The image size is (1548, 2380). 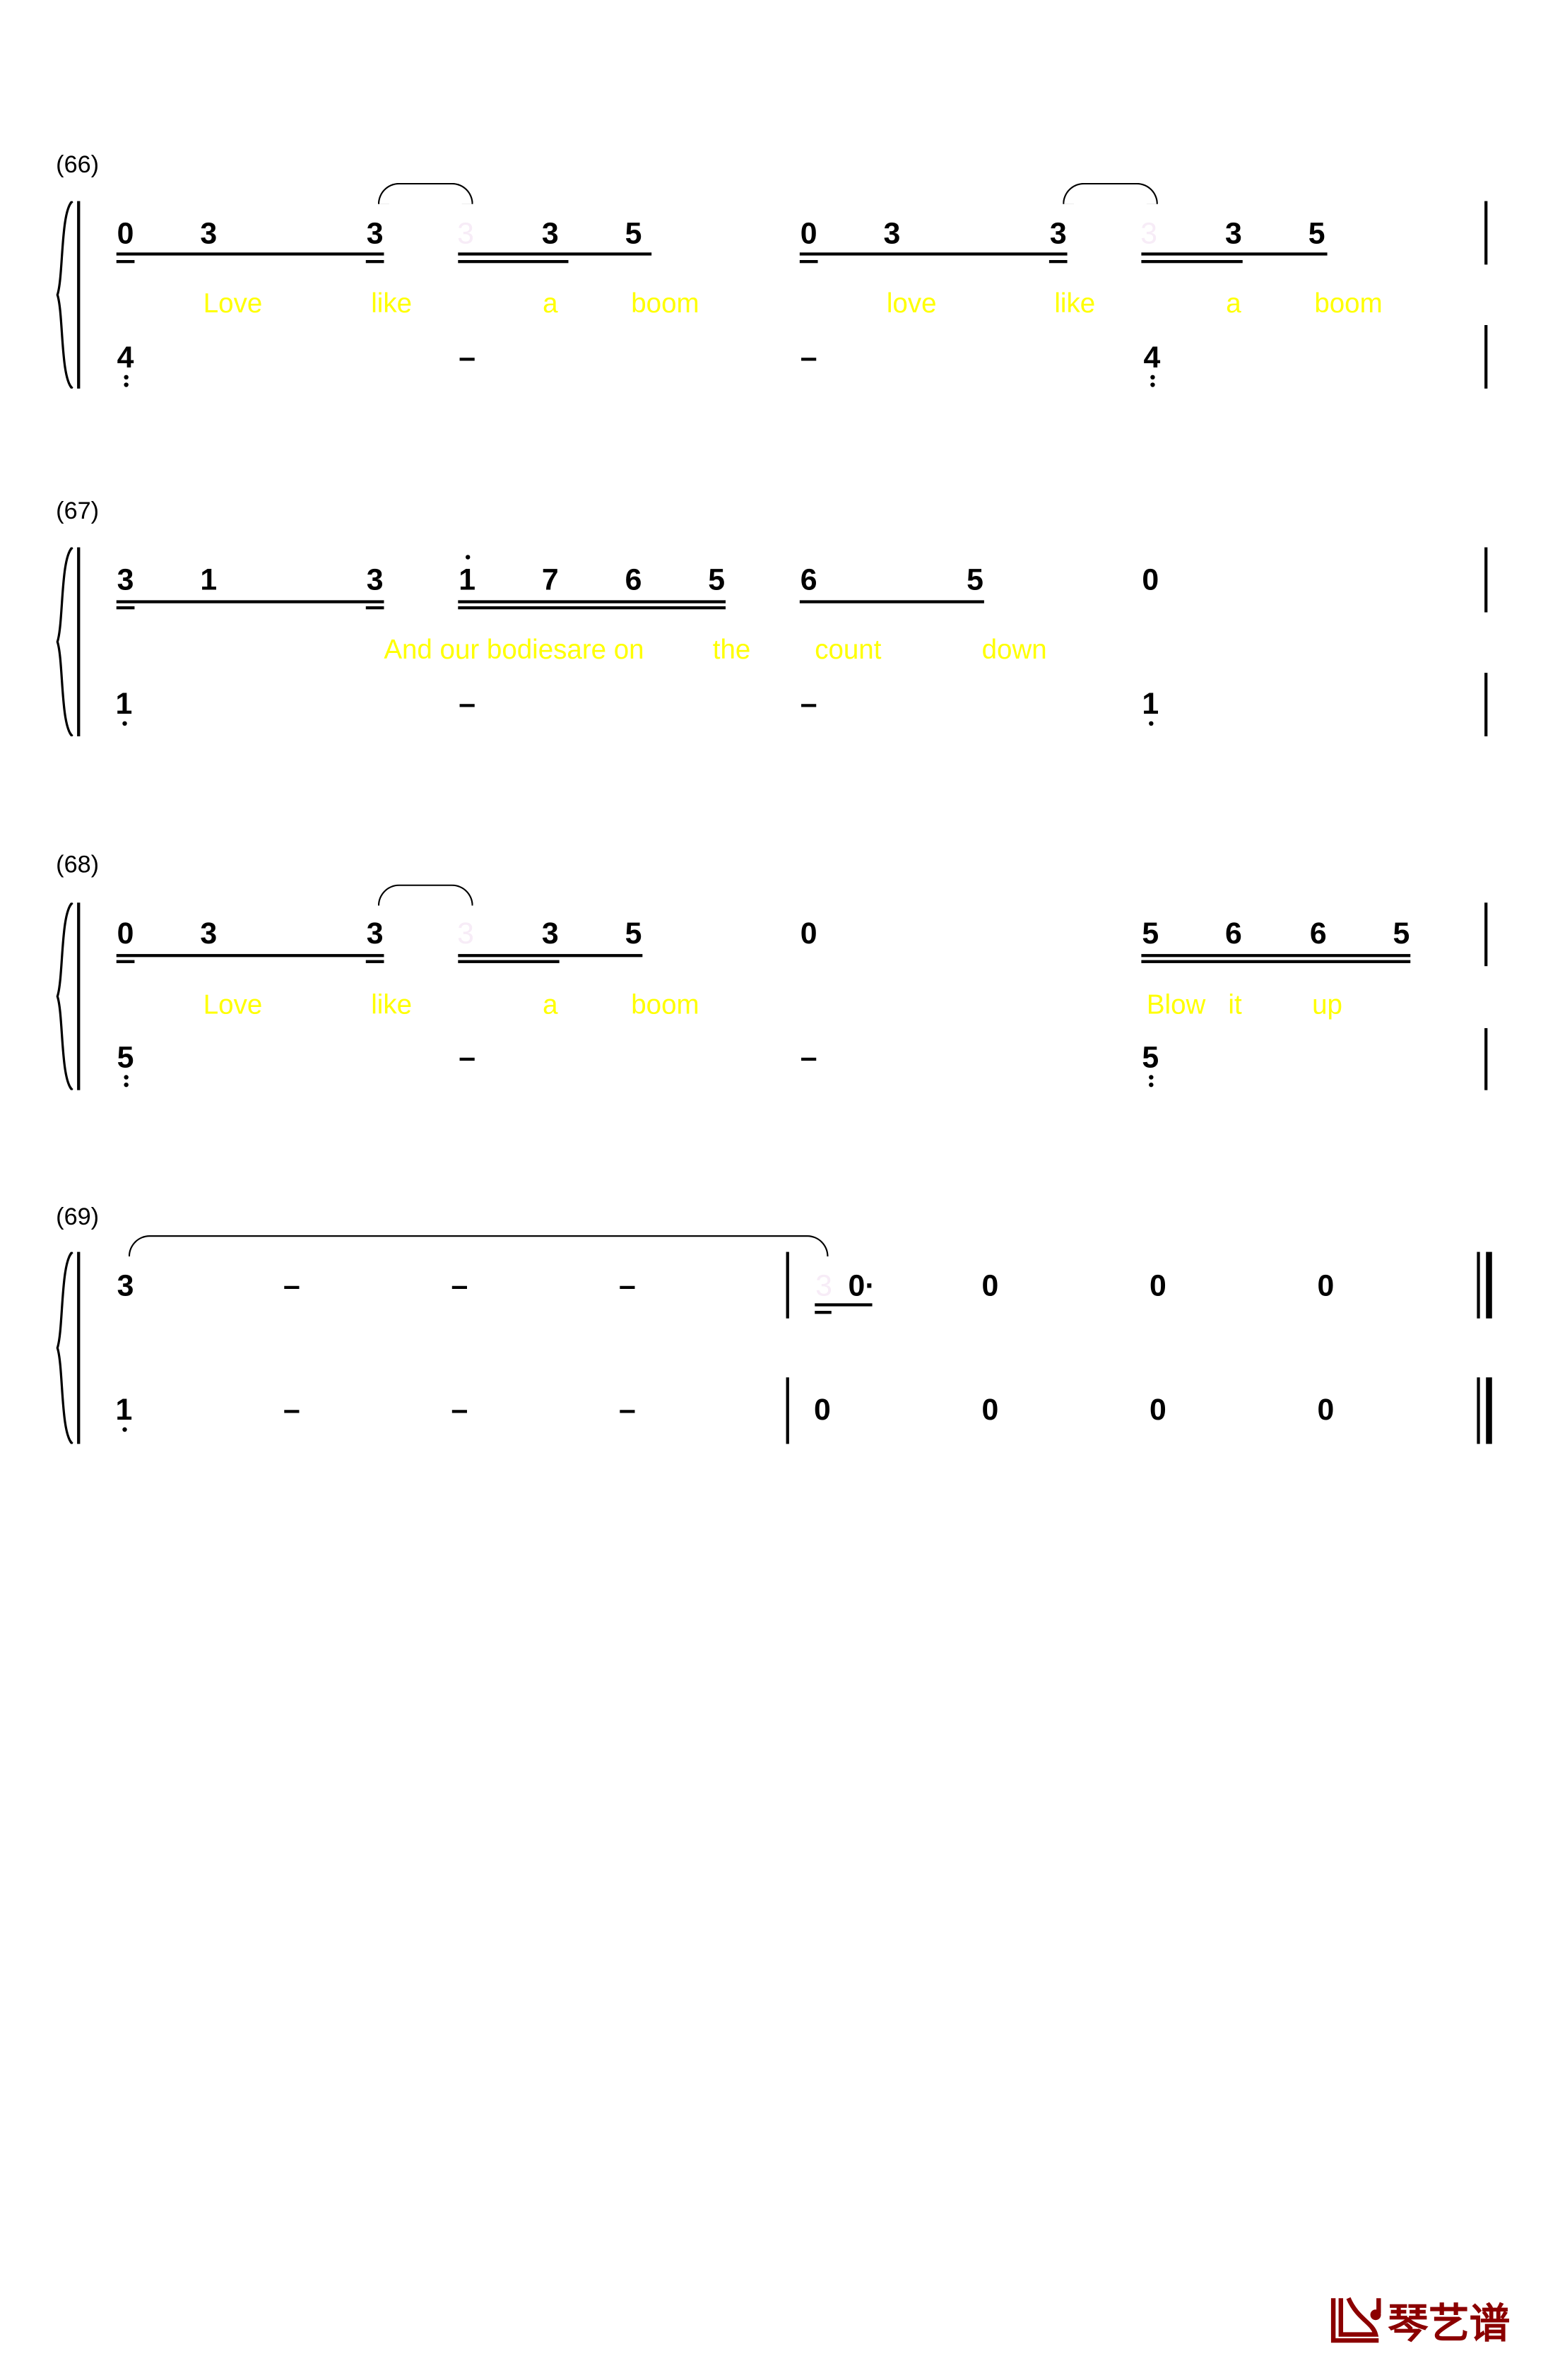 What do you see at coordinates (550, 581) in the screenshot?
I see `upper-note: 7` at bounding box center [550, 581].